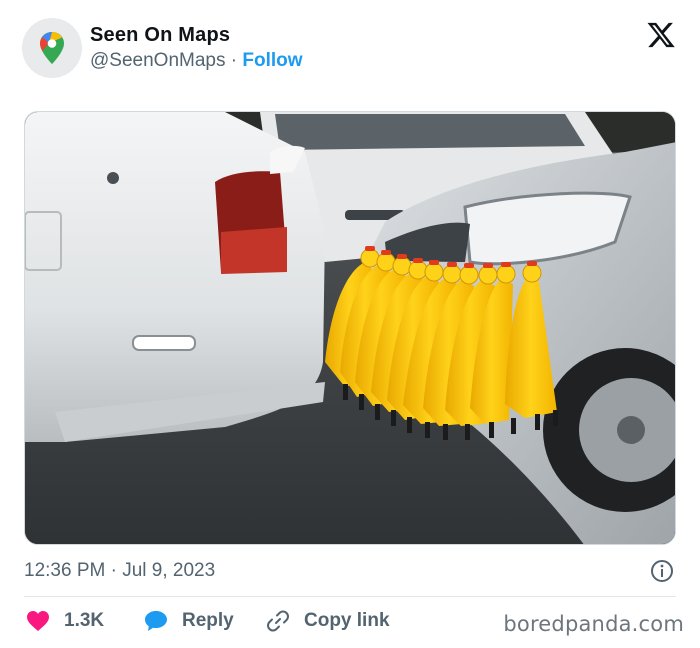  I want to click on reply-label: Reply, so click(208, 620).